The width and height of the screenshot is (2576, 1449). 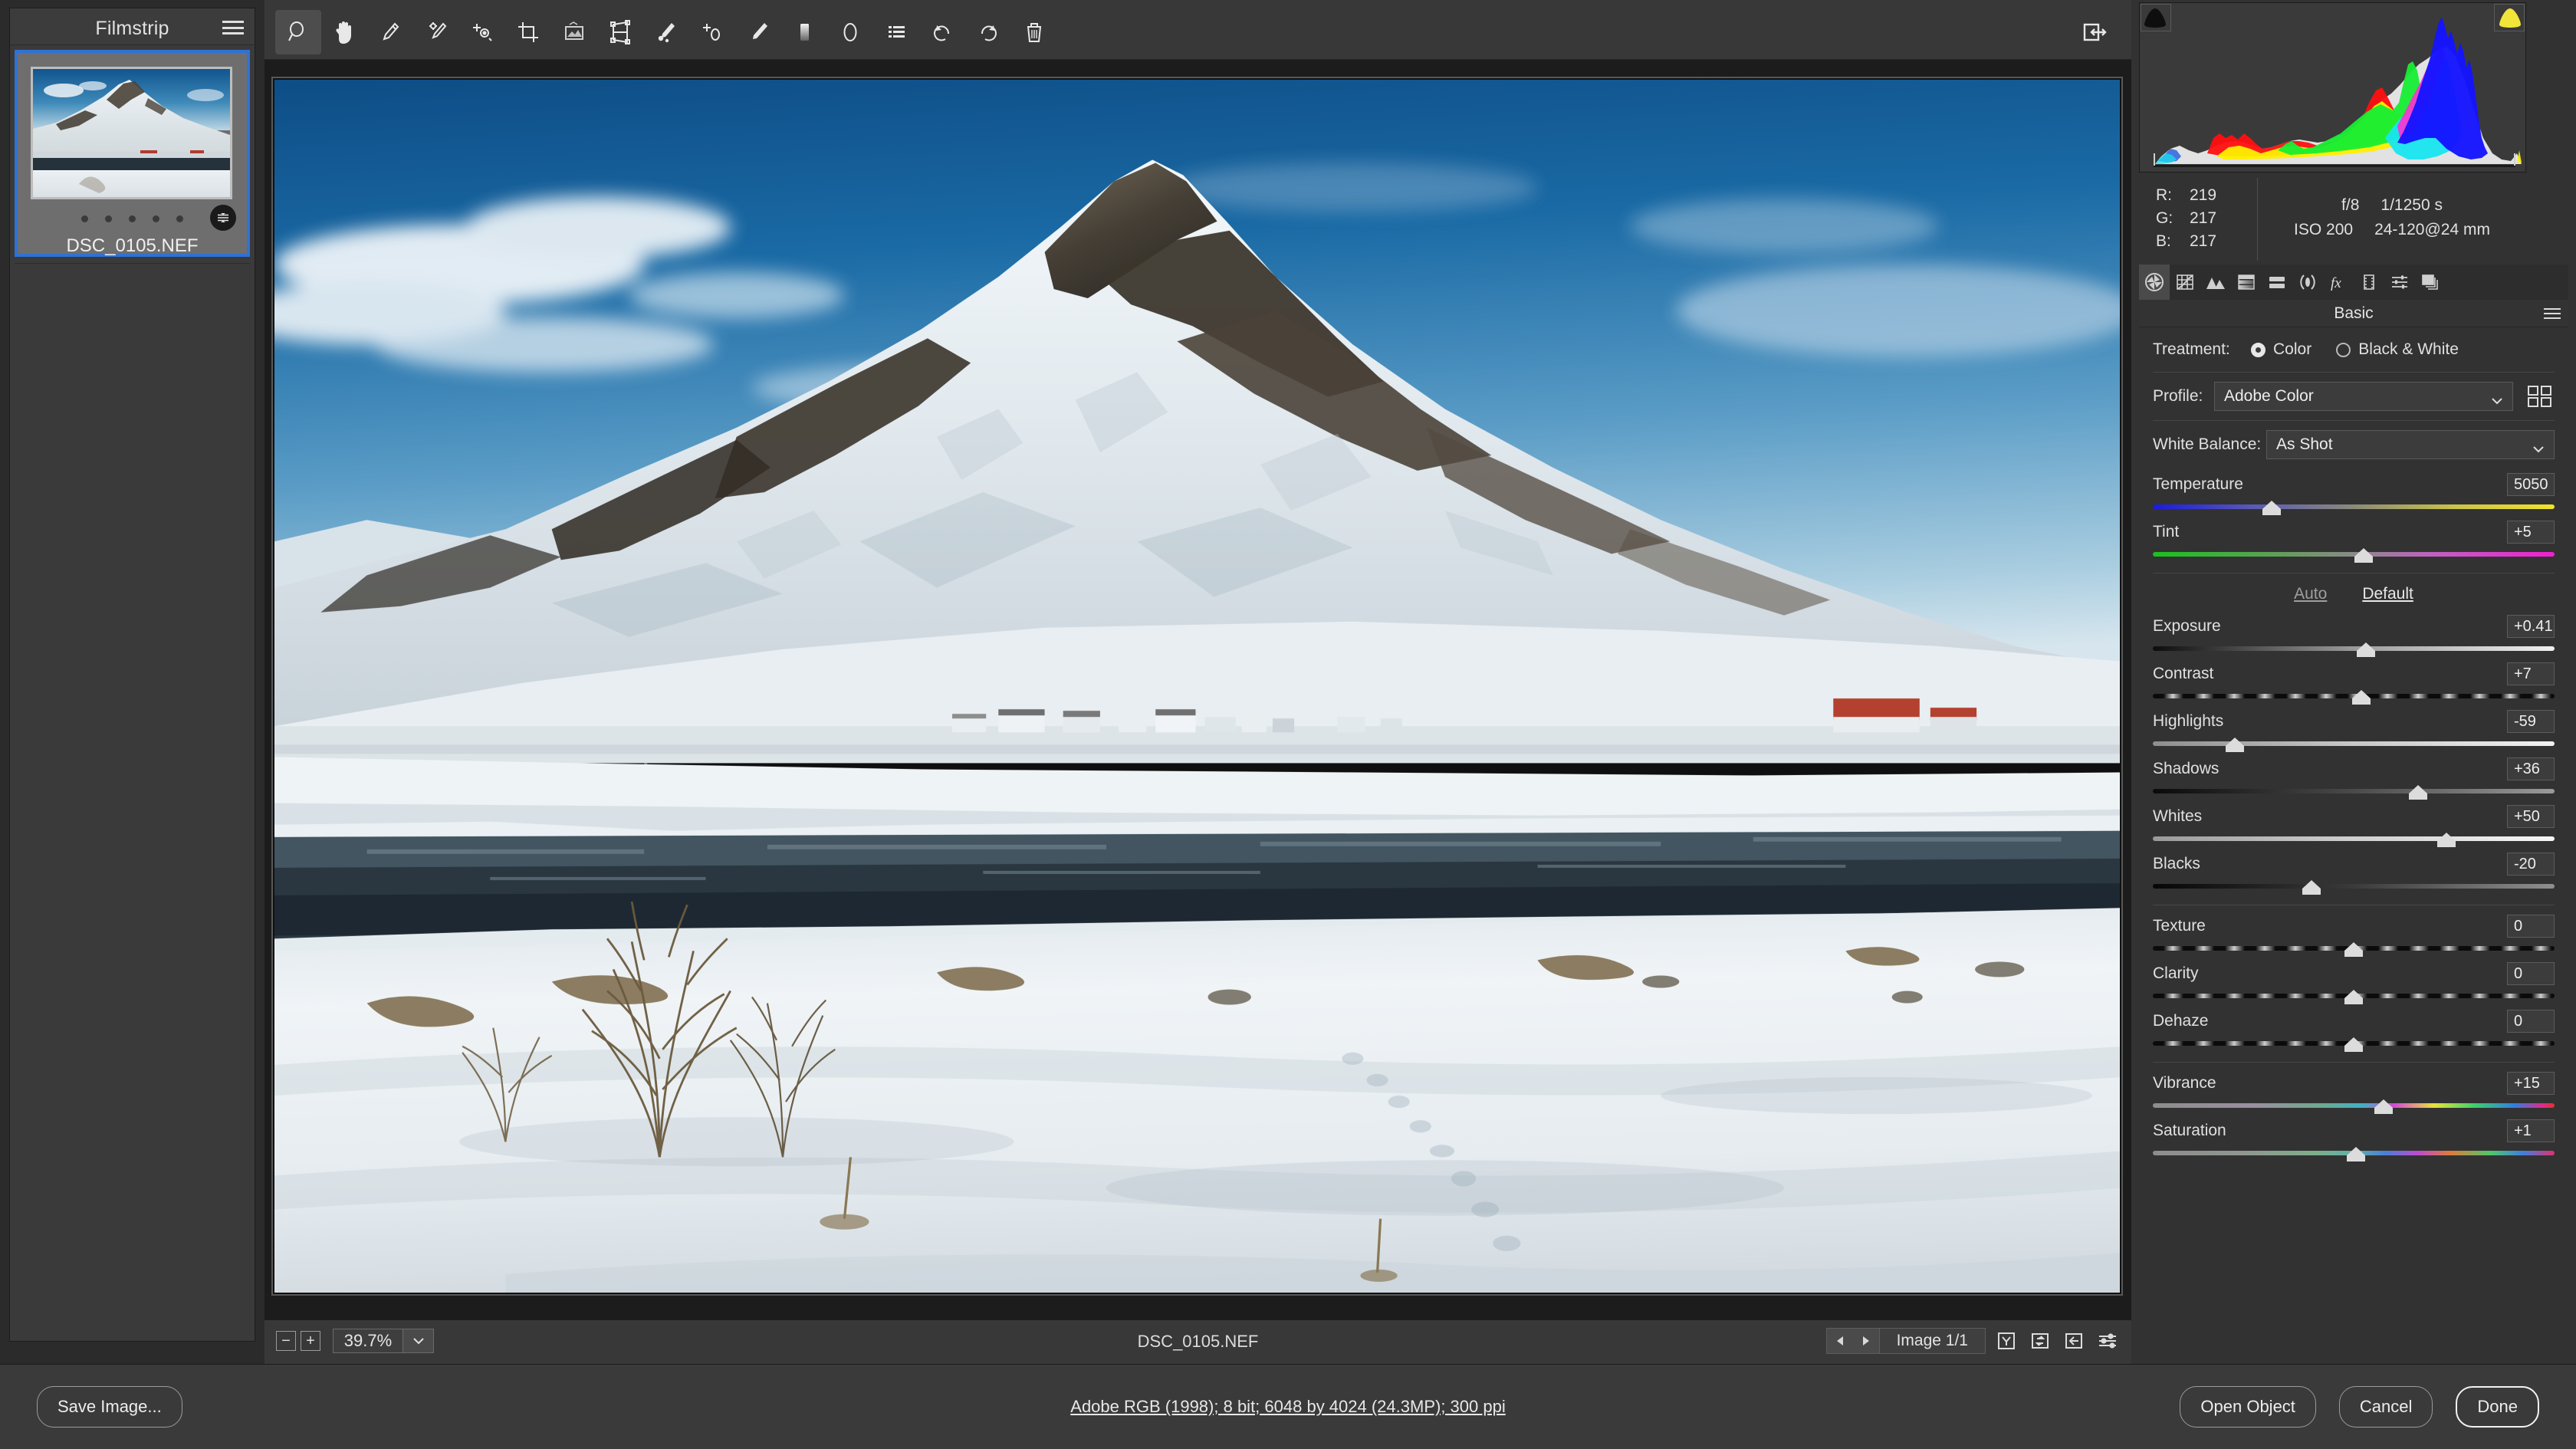 What do you see at coordinates (574, 32) in the screenshot?
I see `straighten-tool` at bounding box center [574, 32].